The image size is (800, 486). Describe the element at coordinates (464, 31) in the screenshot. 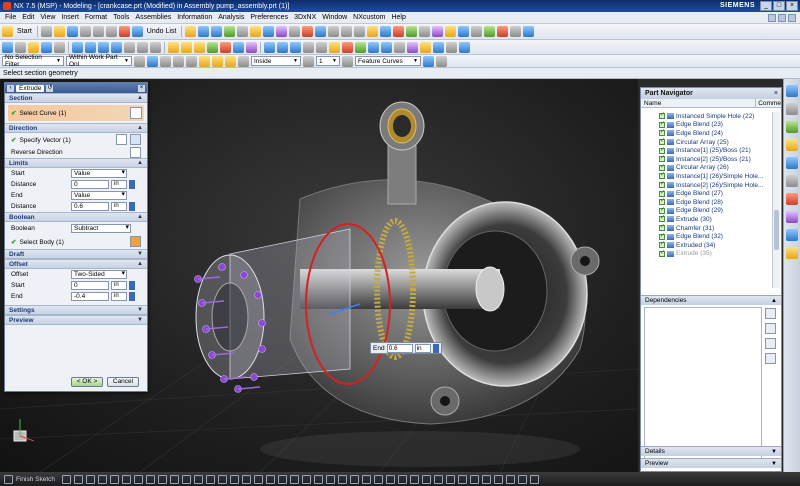

I see `analysis-icon` at that location.